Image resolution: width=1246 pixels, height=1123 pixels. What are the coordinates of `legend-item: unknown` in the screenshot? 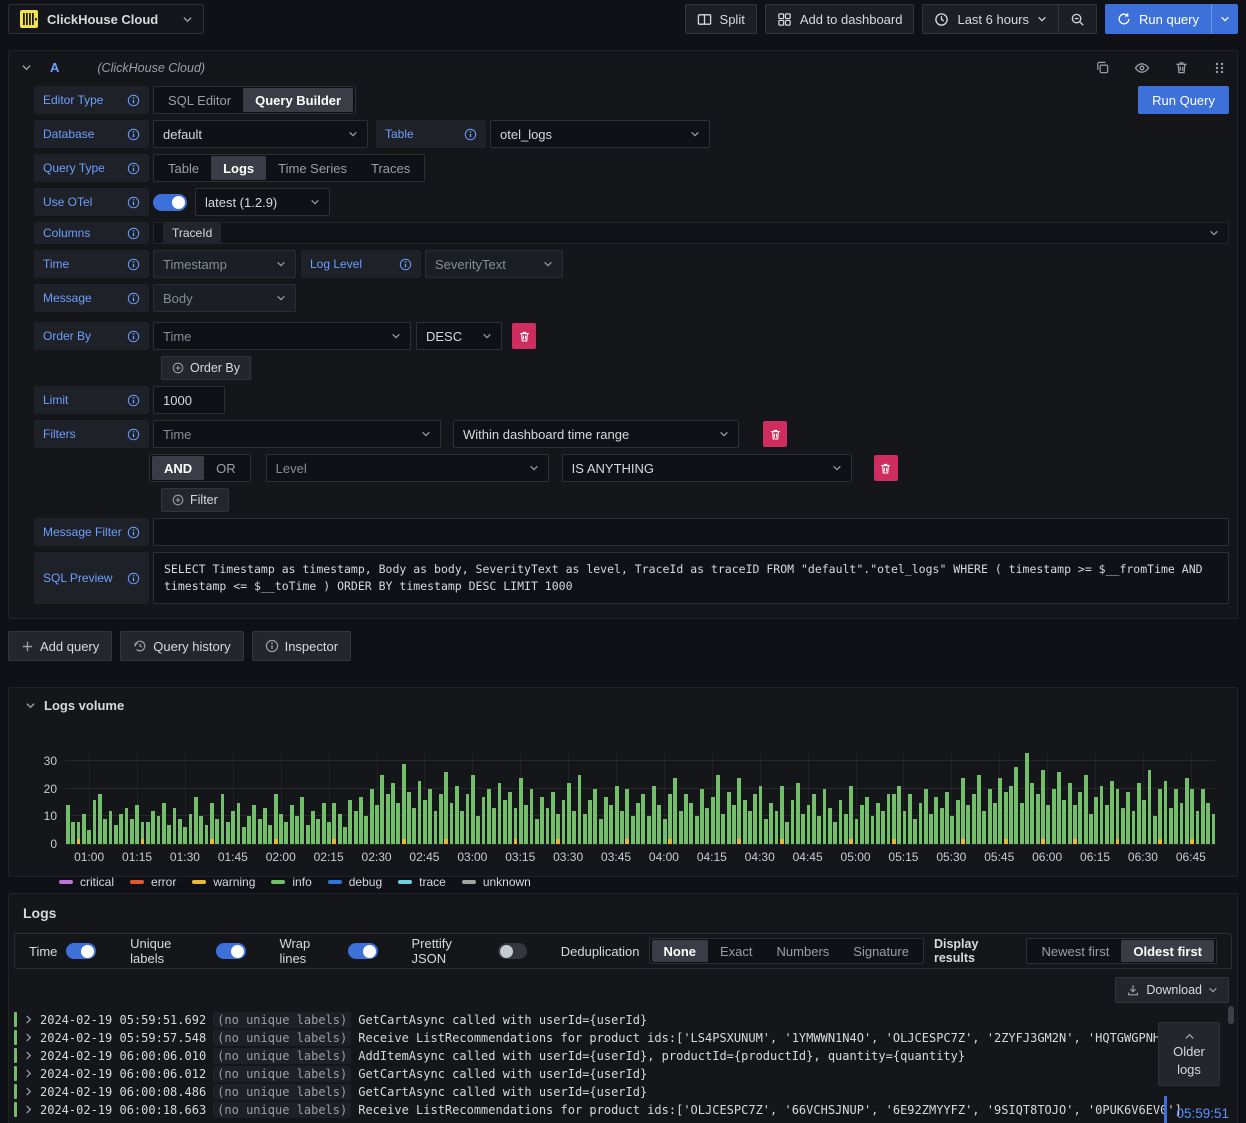 It's located at (496, 882).